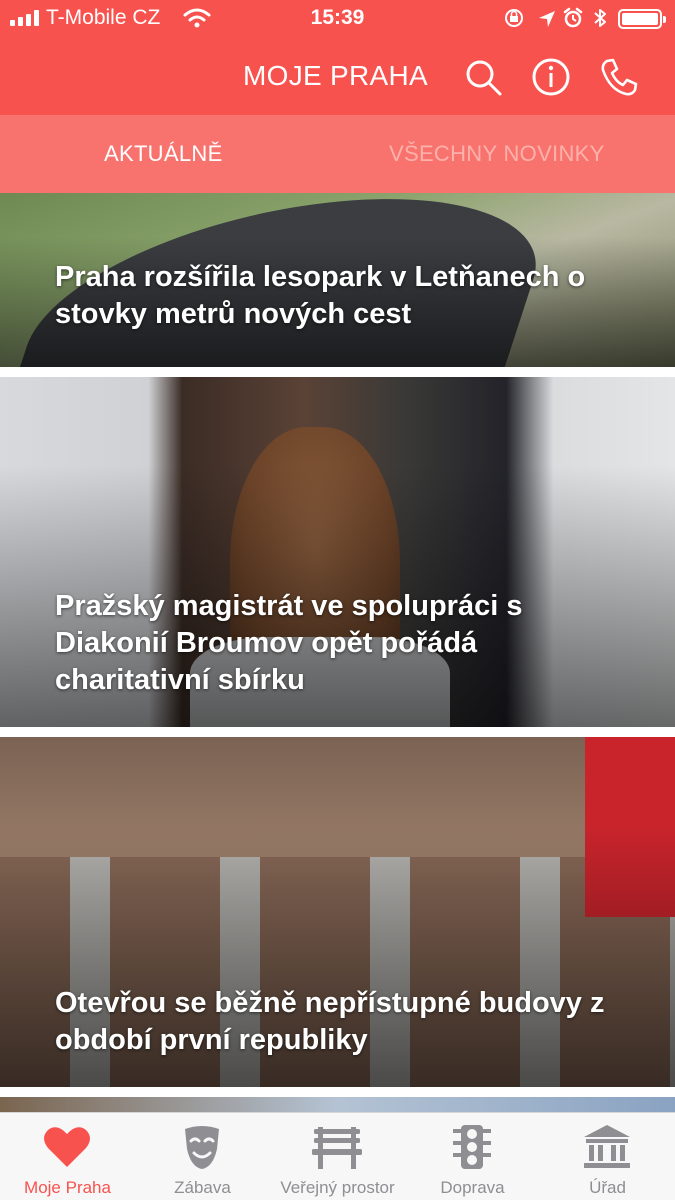 The height and width of the screenshot is (1200, 675). What do you see at coordinates (337, 1148) in the screenshot?
I see `bench-icon` at bounding box center [337, 1148].